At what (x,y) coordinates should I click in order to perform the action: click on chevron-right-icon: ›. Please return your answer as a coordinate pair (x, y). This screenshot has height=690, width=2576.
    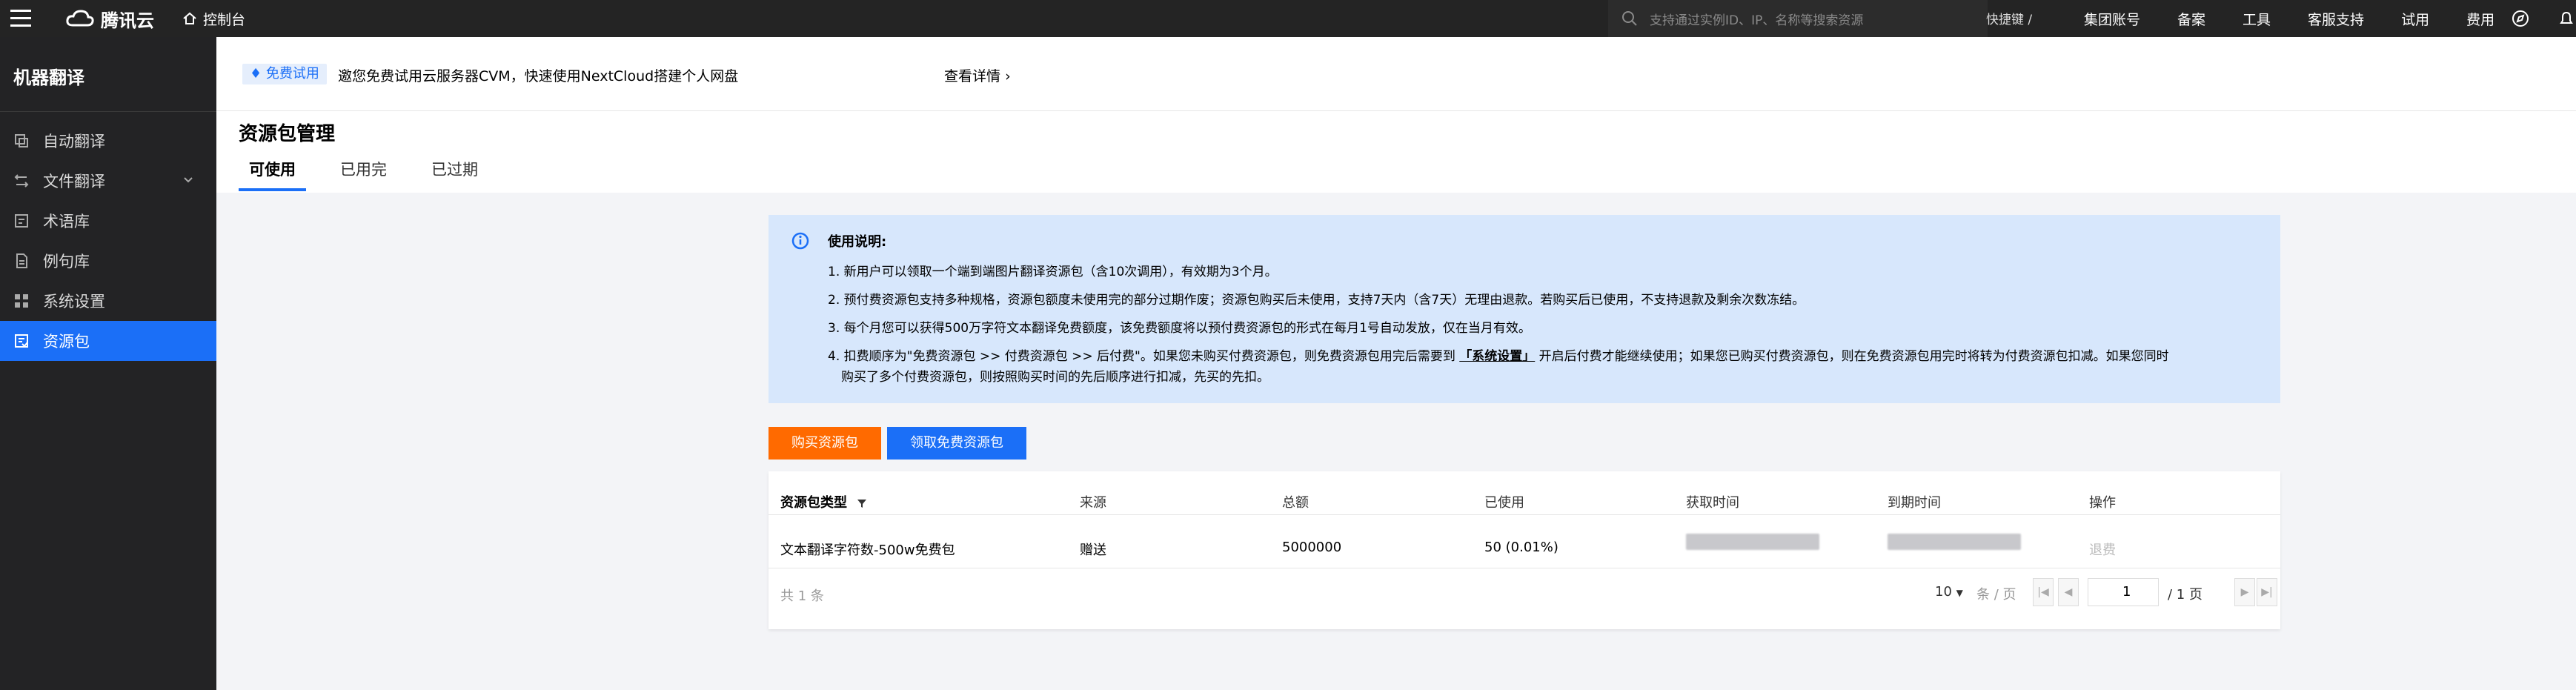
    Looking at the image, I should click on (1008, 76).